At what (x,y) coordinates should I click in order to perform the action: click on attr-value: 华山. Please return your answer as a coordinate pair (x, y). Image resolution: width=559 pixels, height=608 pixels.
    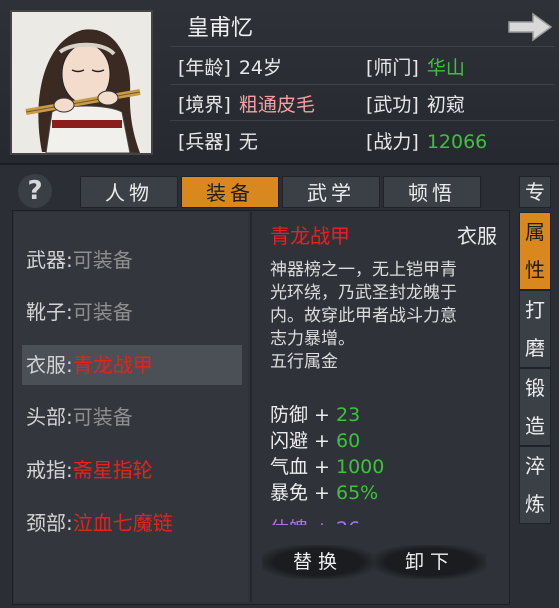
    Looking at the image, I should click on (445, 68).